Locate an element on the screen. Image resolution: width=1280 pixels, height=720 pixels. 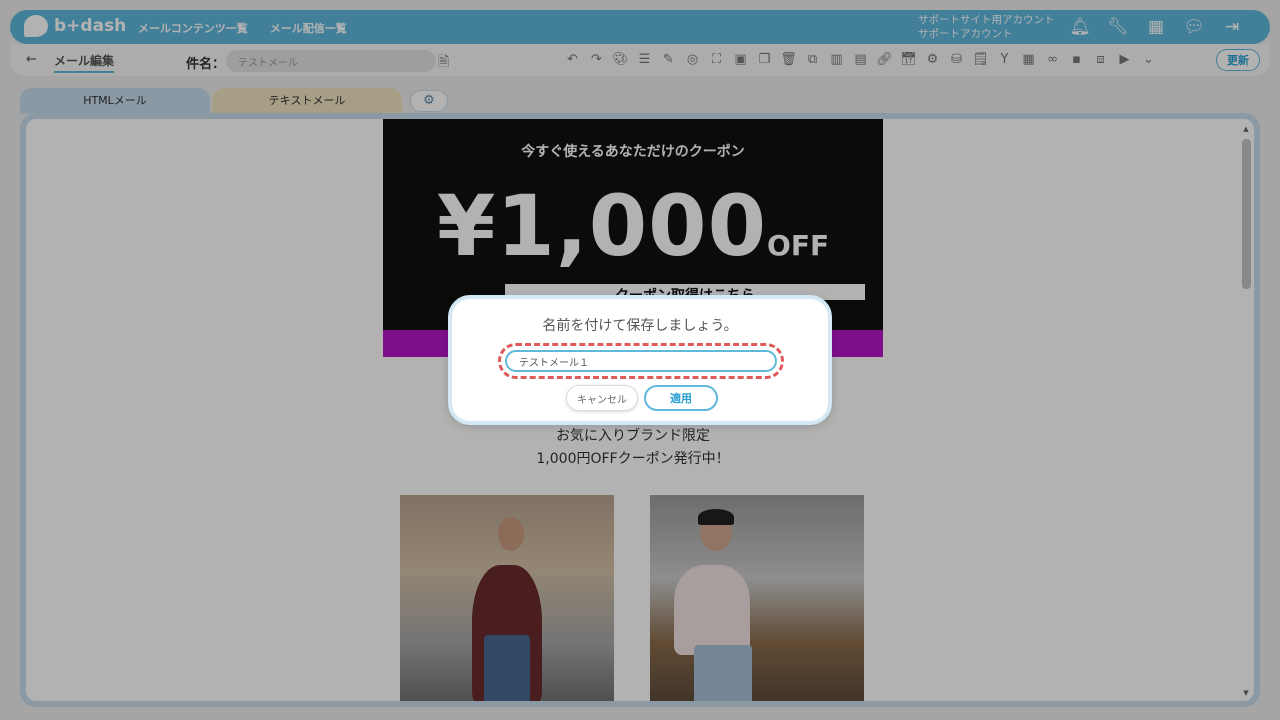
save-as-dialog: 名前を付けて保存しましょう。 キャンセル 適用 is located at coordinates (640, 360).